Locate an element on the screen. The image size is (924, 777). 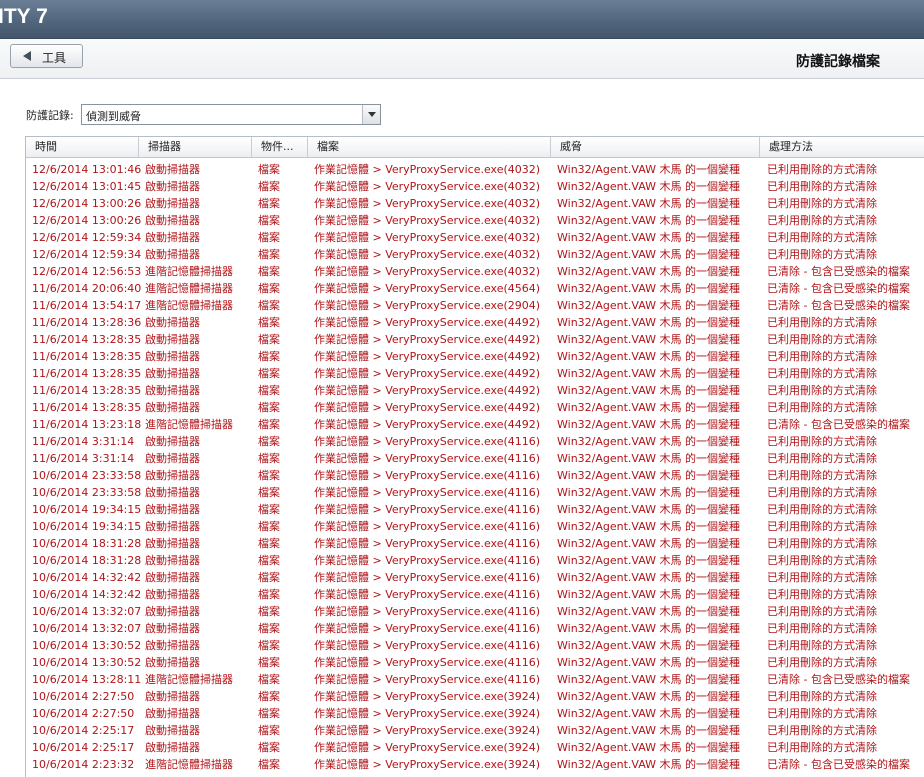
back-to-tools-button: 工具 is located at coordinates (46, 56).